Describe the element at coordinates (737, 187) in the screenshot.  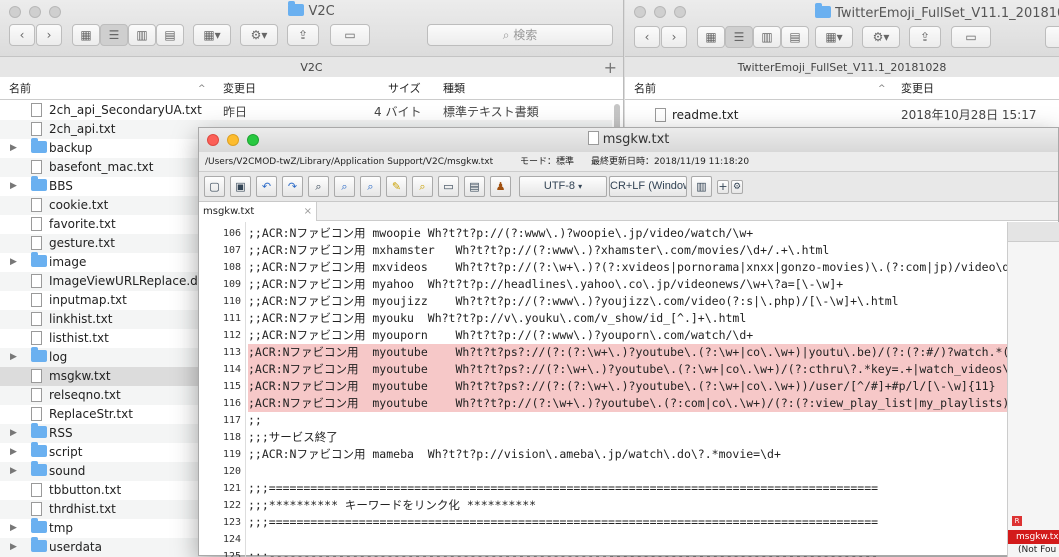
I see `gear-icon: ⚙` at that location.